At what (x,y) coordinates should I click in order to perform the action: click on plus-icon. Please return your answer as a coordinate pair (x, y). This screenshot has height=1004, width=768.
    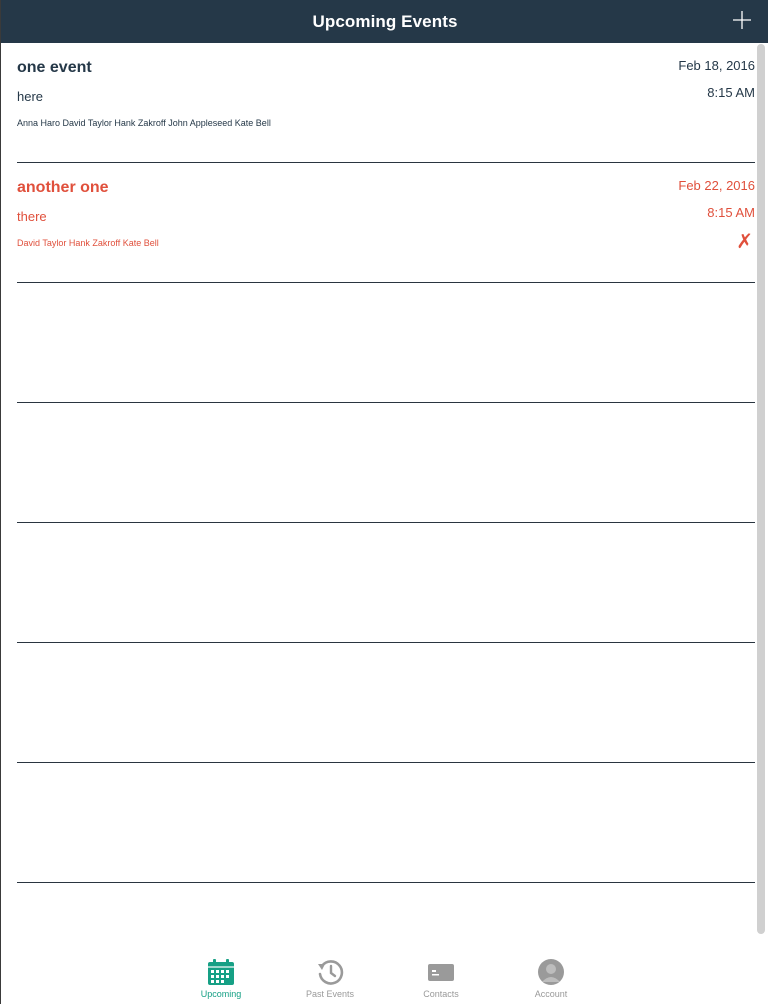
    Looking at the image, I should click on (742, 20).